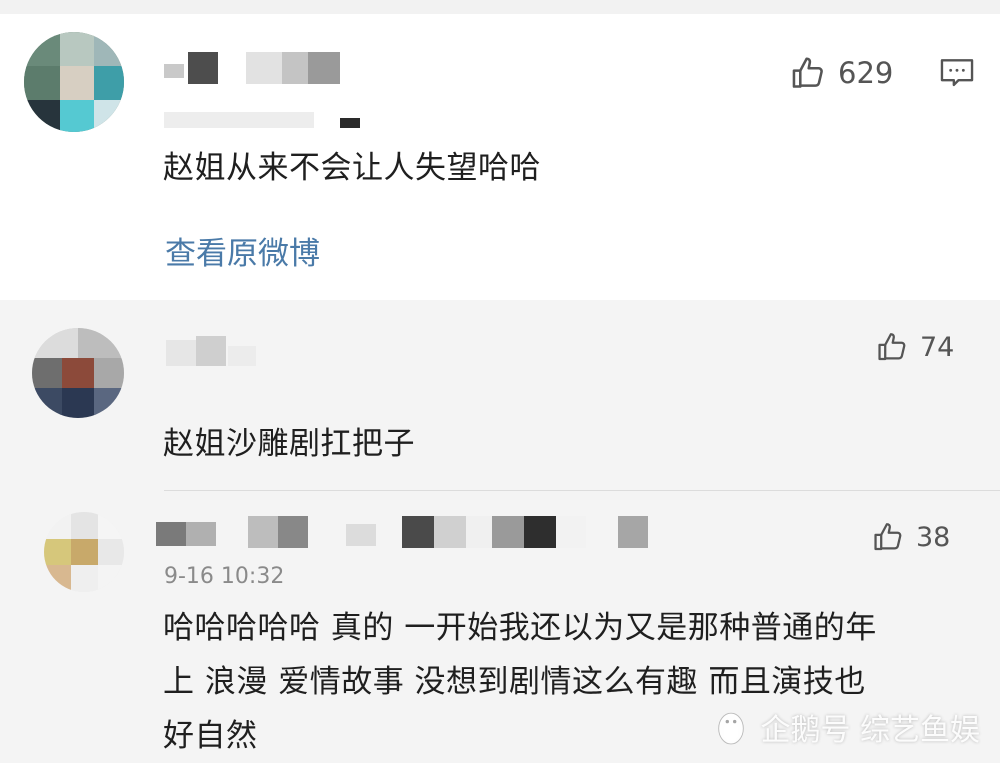 Image resolution: width=1000 pixels, height=763 pixels. I want to click on watermark-text: 企鹅号 综艺鱼娱, so click(870, 730).